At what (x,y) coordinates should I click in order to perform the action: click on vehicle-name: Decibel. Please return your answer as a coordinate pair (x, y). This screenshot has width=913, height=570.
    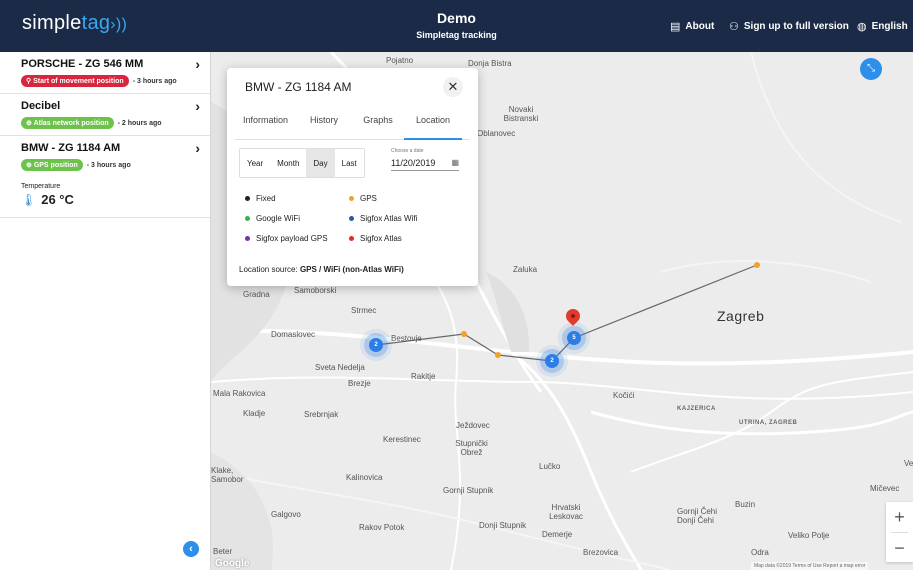
    Looking at the image, I should click on (41, 106).